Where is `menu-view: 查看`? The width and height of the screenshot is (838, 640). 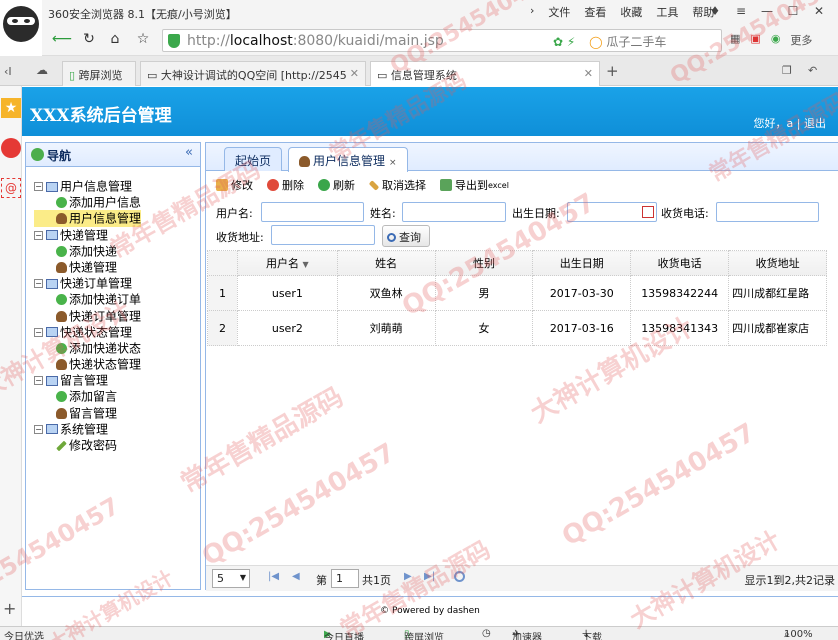 menu-view: 查看 is located at coordinates (595, 12).